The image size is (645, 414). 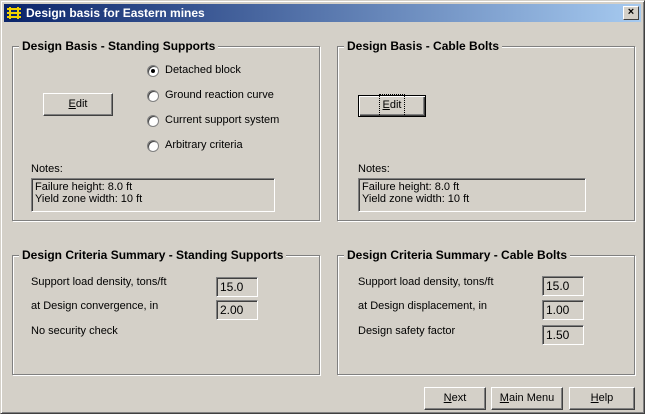 I want to click on close-icon: ×, so click(x=631, y=12).